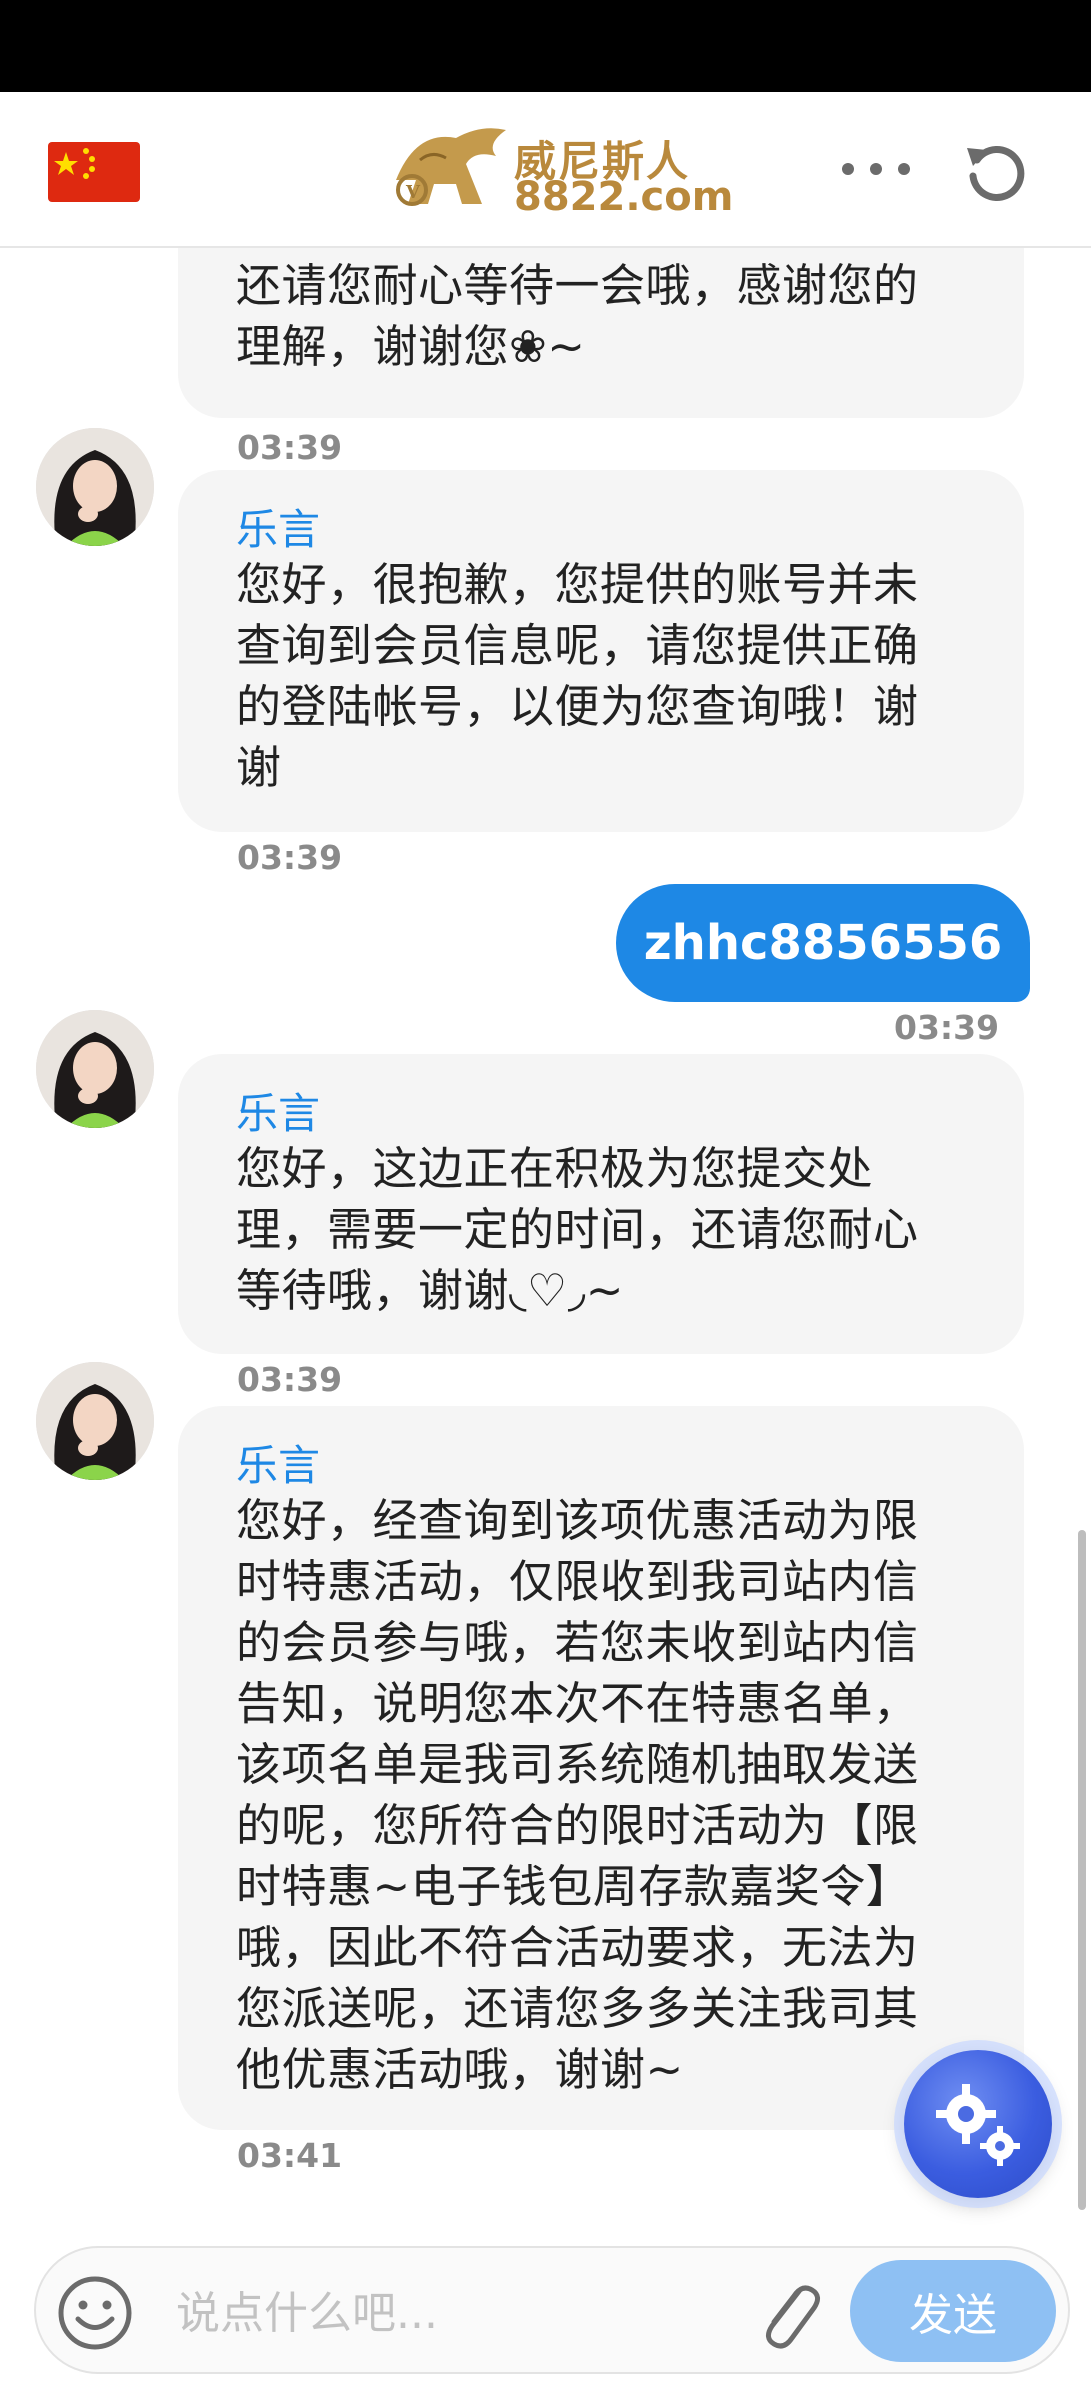  Describe the element at coordinates (876, 169) in the screenshot. I see `more-dots-icon` at that location.